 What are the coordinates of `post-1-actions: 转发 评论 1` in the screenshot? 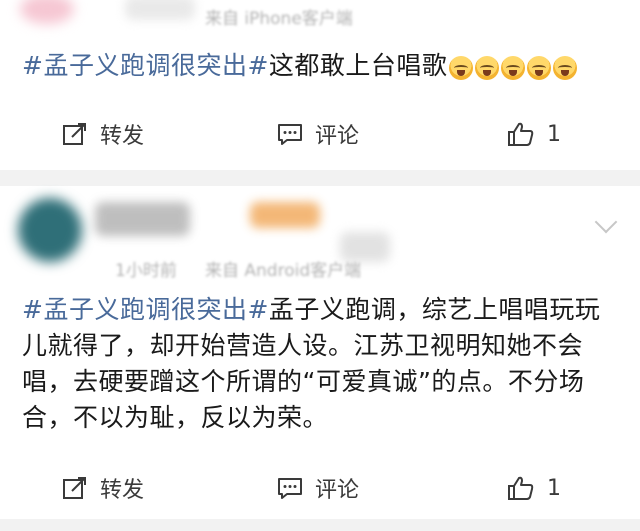 It's located at (320, 134).